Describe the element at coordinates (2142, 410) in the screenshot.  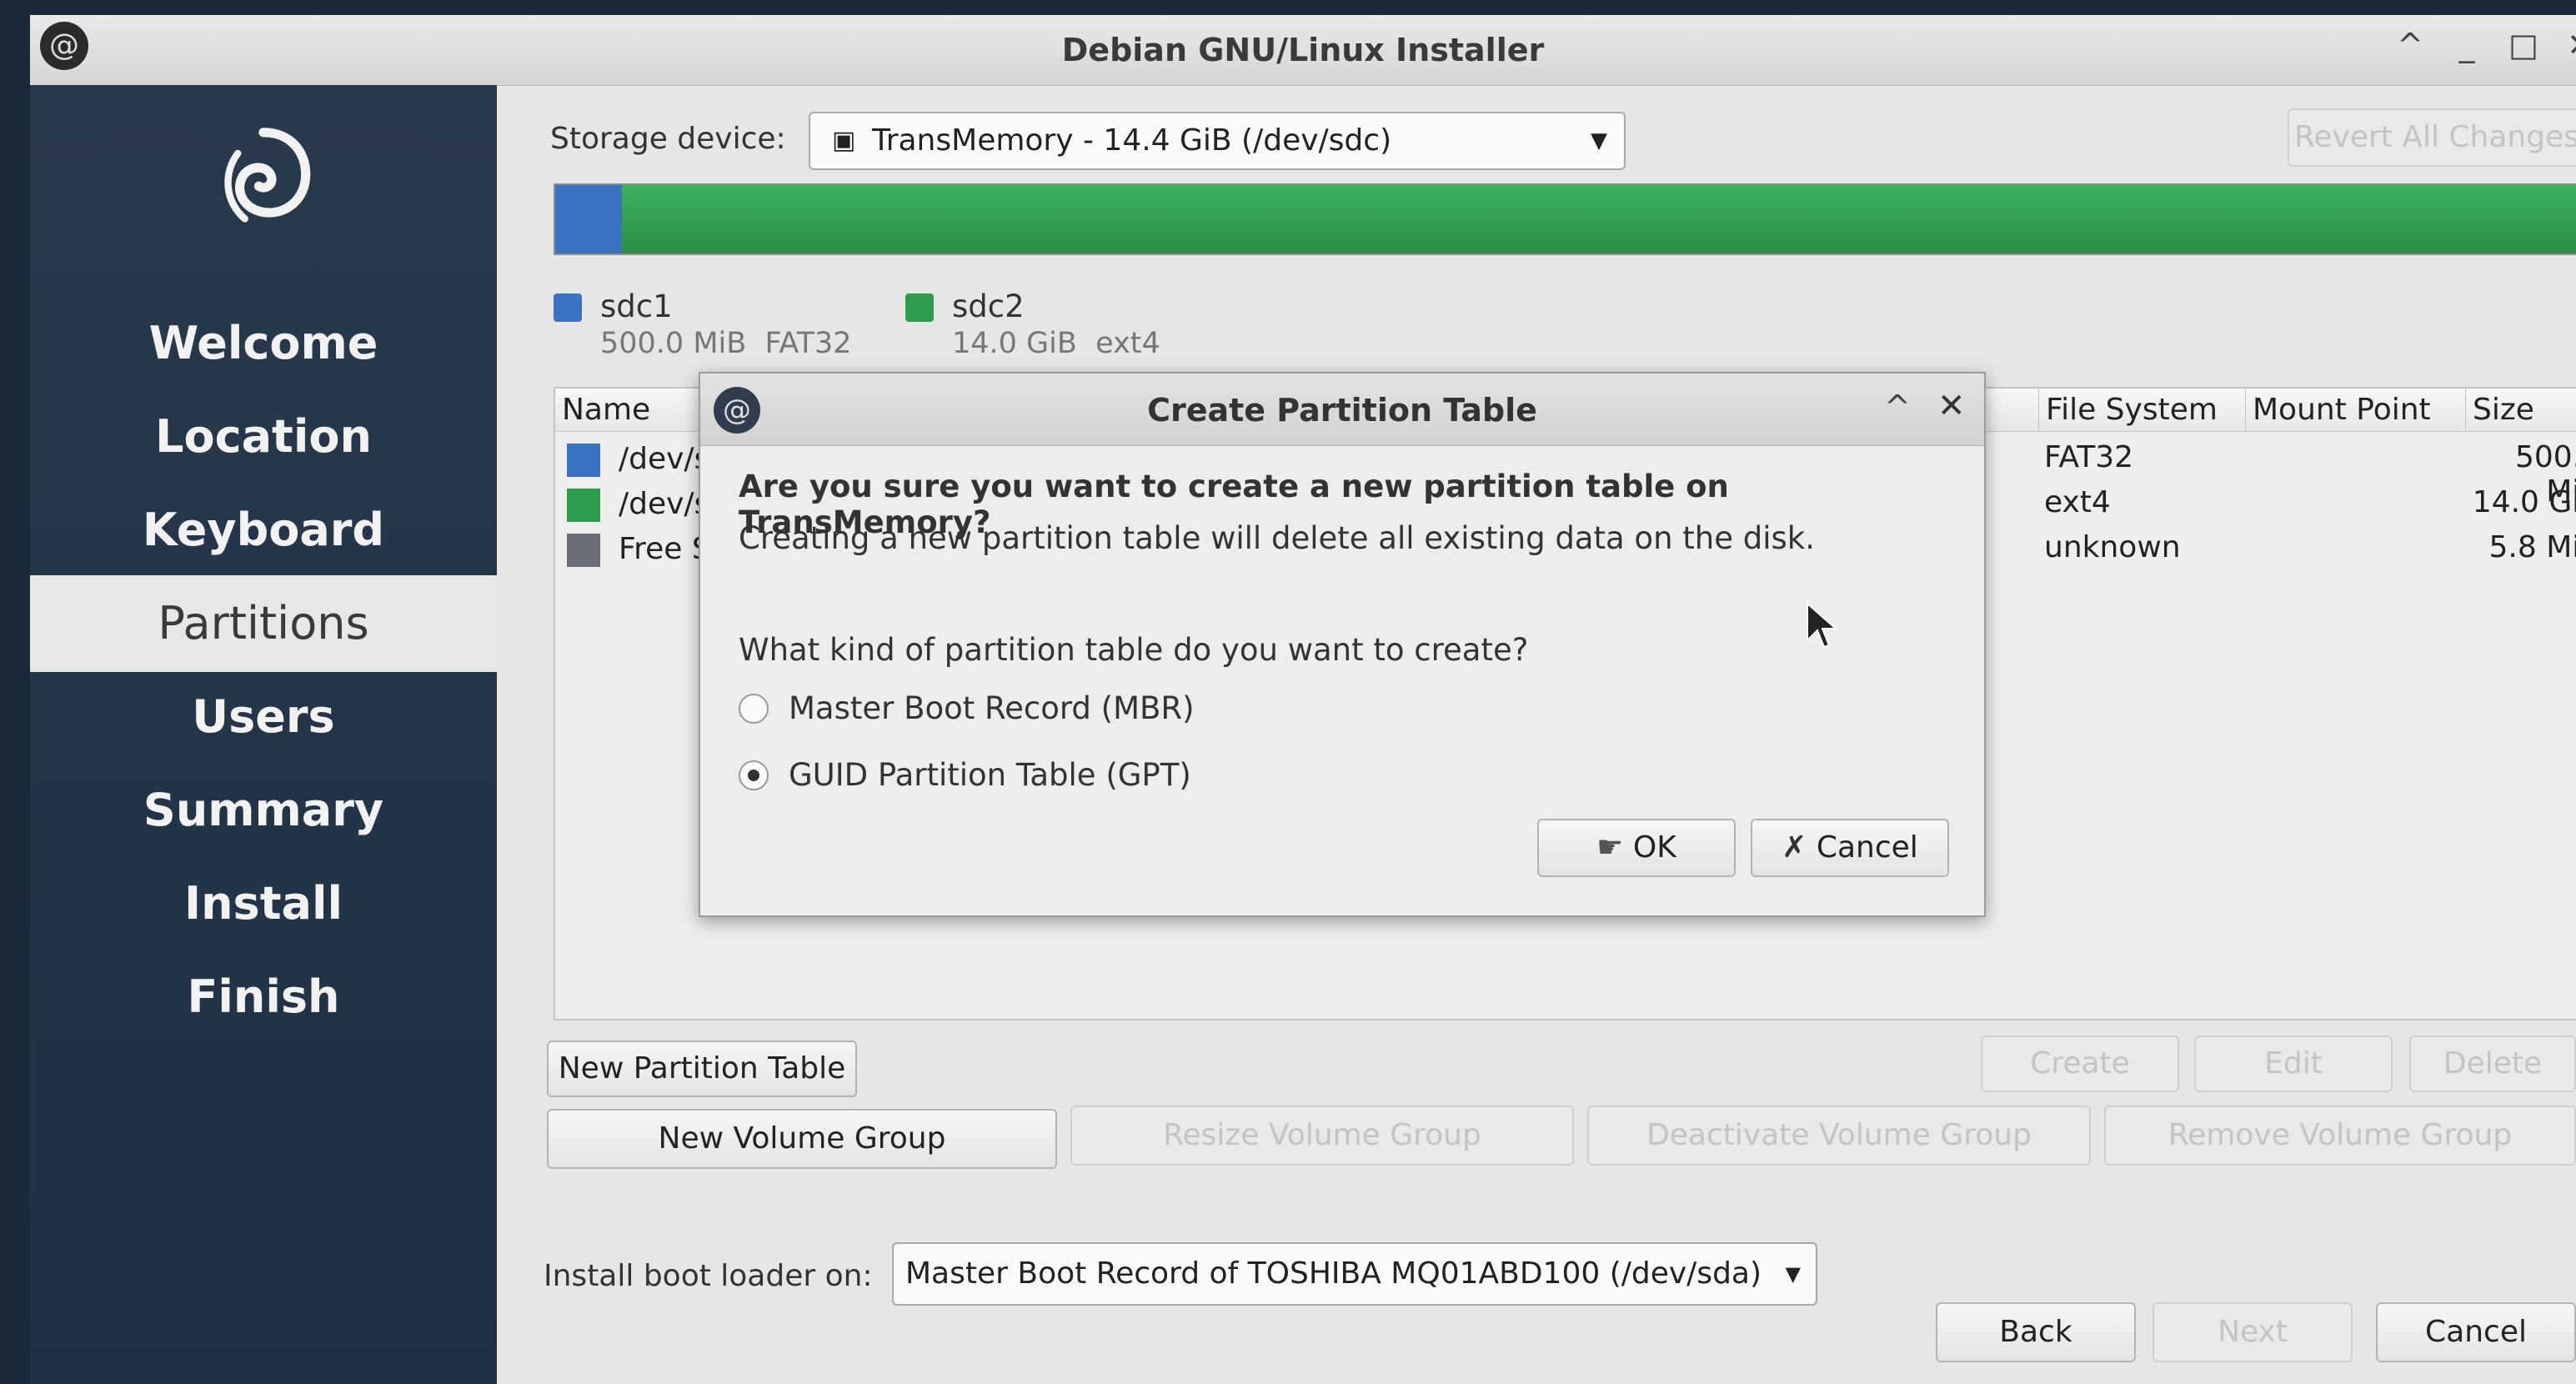
I see `column-header-file-system: File System` at that location.